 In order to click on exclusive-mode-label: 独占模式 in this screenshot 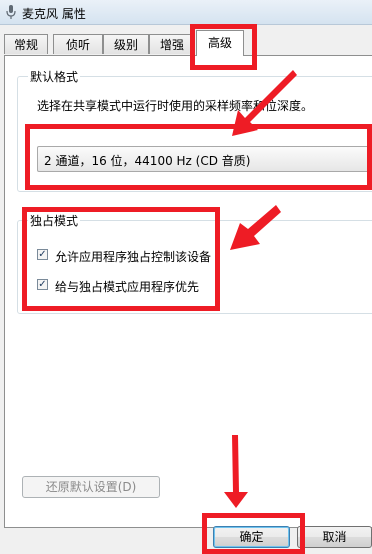, I will do `click(54, 220)`.